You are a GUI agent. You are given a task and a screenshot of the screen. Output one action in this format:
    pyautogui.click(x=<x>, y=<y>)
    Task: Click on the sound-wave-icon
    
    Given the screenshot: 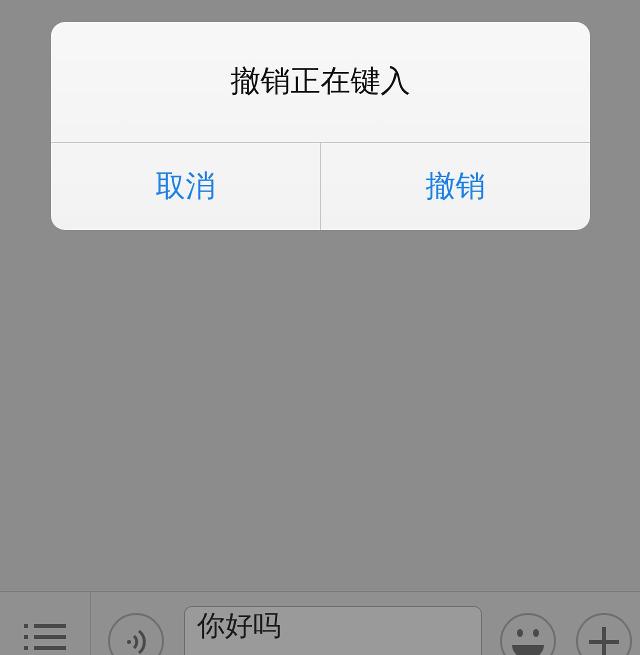 What is the action you would take?
    pyautogui.click(x=136, y=641)
    